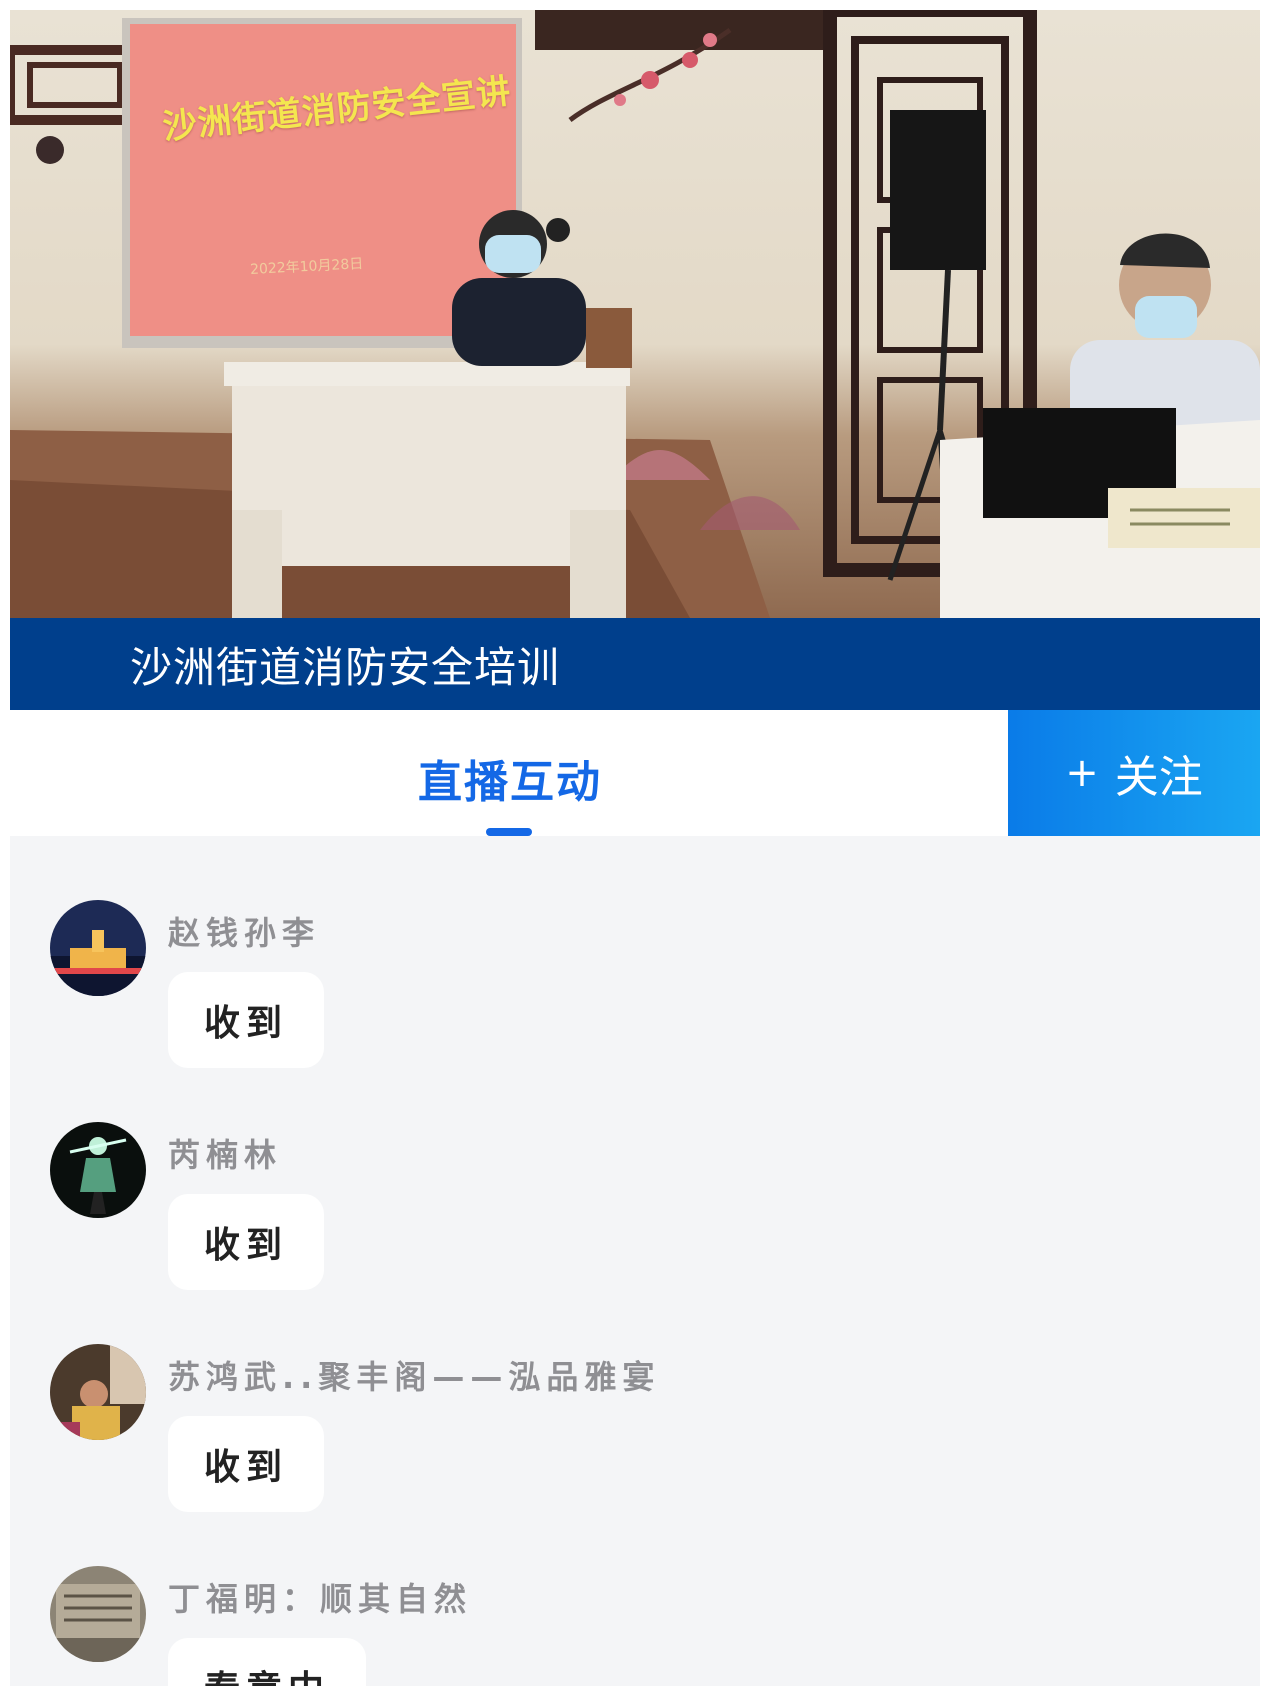 The image size is (1269, 1692). Describe the element at coordinates (509, 832) in the screenshot. I see `tab-active-indicator` at that location.